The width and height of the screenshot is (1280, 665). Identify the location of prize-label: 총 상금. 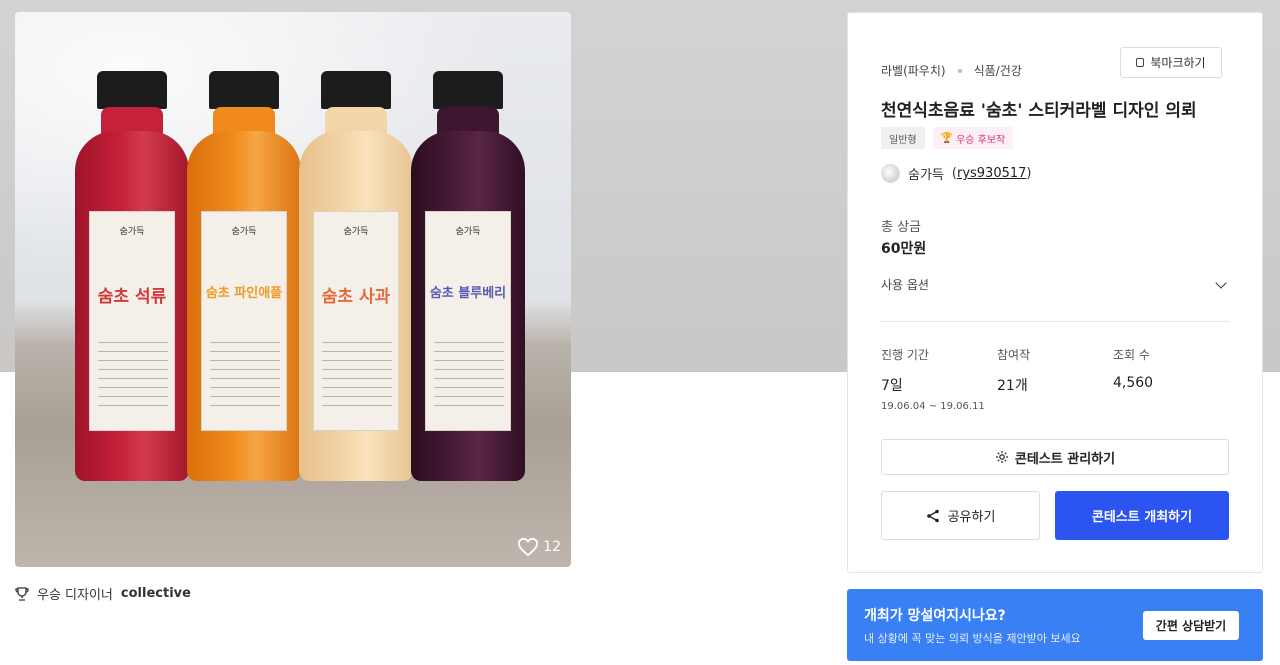
(901, 227).